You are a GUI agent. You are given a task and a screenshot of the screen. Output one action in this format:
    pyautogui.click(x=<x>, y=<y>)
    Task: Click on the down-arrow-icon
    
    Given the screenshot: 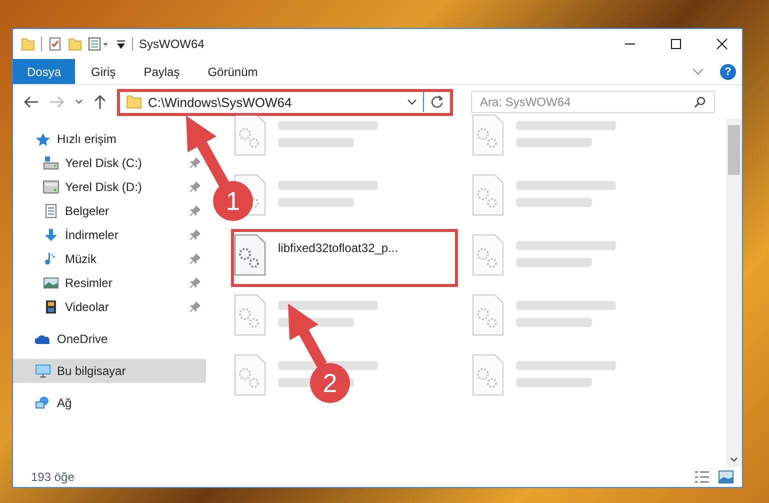 What is the action you would take?
    pyautogui.click(x=51, y=235)
    